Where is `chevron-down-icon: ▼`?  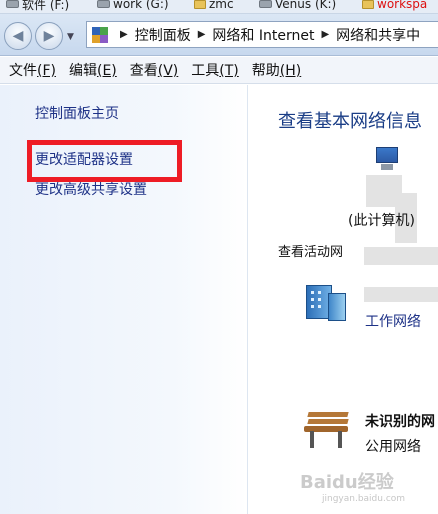 chevron-down-icon: ▼ is located at coordinates (70, 37).